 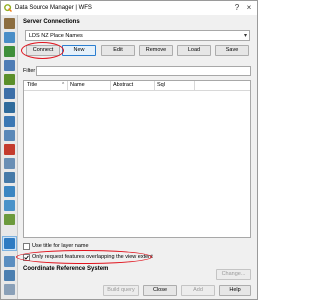 I want to click on connection-select: LDS NZ Place Names ▾, so click(x=137, y=35).